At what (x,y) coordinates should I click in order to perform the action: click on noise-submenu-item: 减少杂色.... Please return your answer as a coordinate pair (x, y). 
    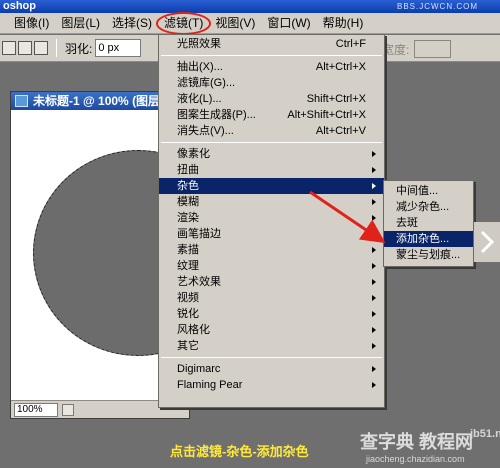
    Looking at the image, I should click on (428, 207).